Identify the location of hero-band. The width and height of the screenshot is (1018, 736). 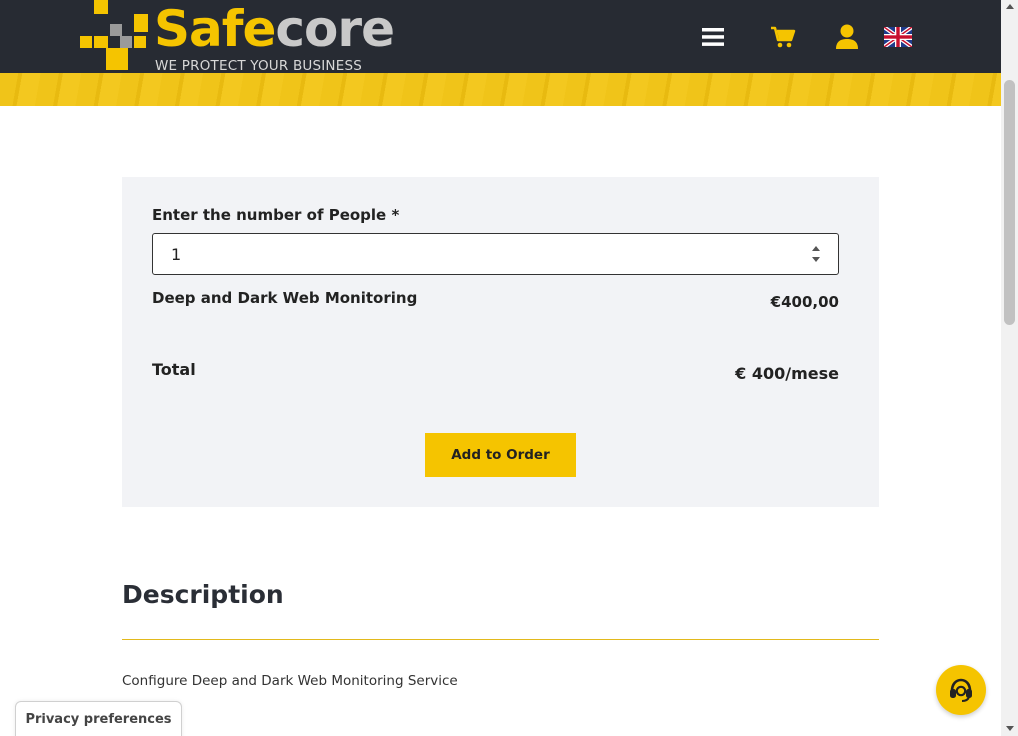
(500, 89).